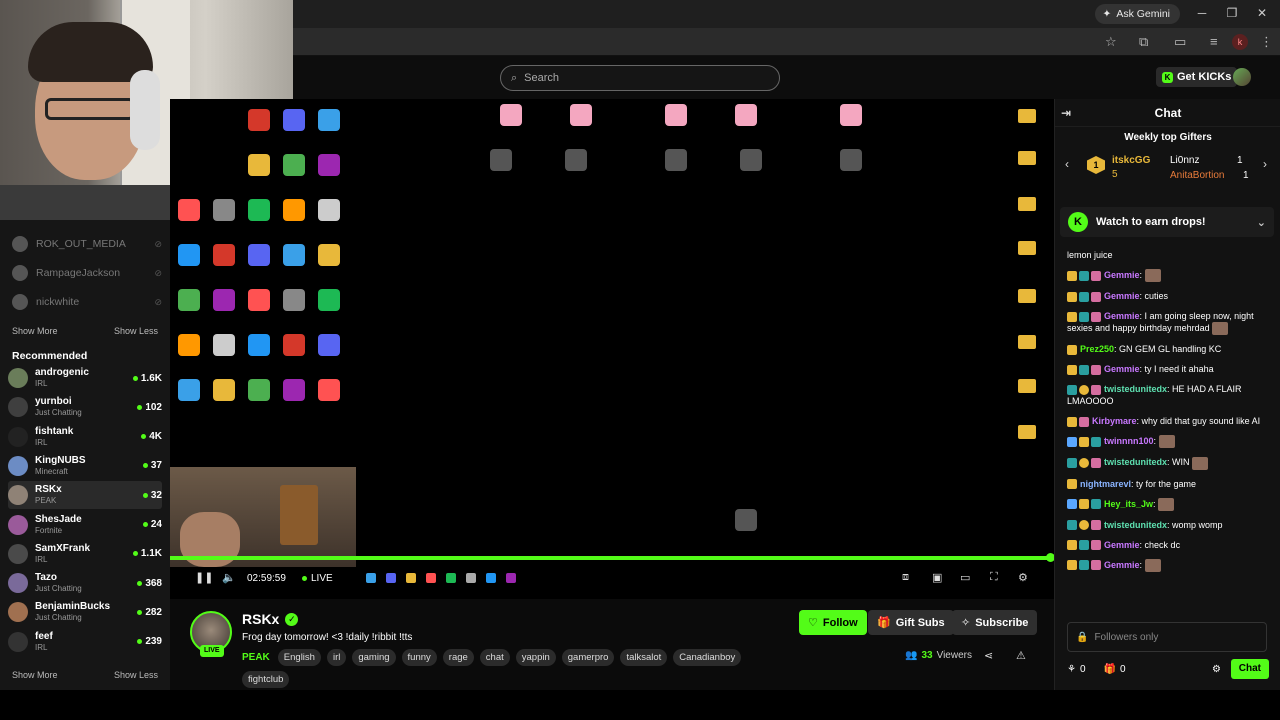 The width and height of the screenshot is (1280, 720). I want to click on chat-username: Prez250, so click(1097, 349).